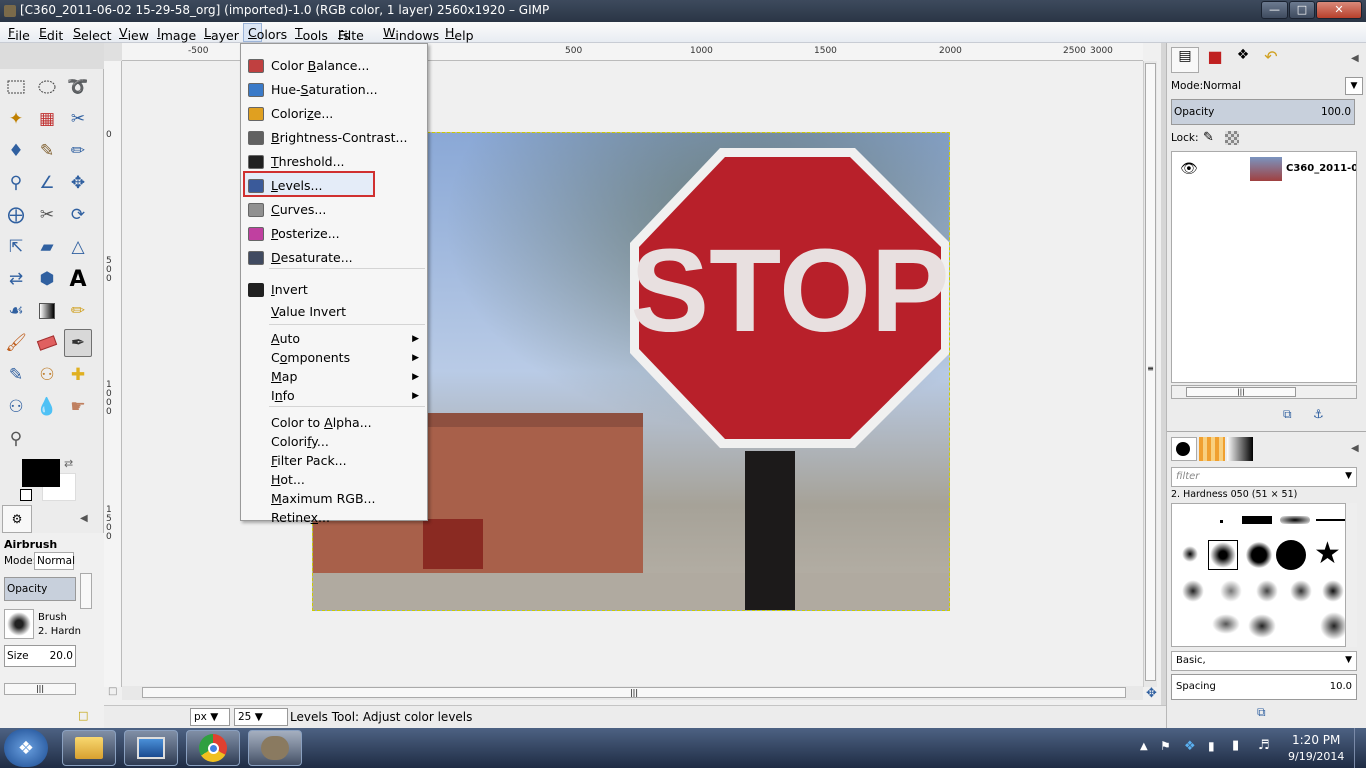 This screenshot has height=768, width=1366. What do you see at coordinates (1264, 575) in the screenshot?
I see `brush-grid: ★` at bounding box center [1264, 575].